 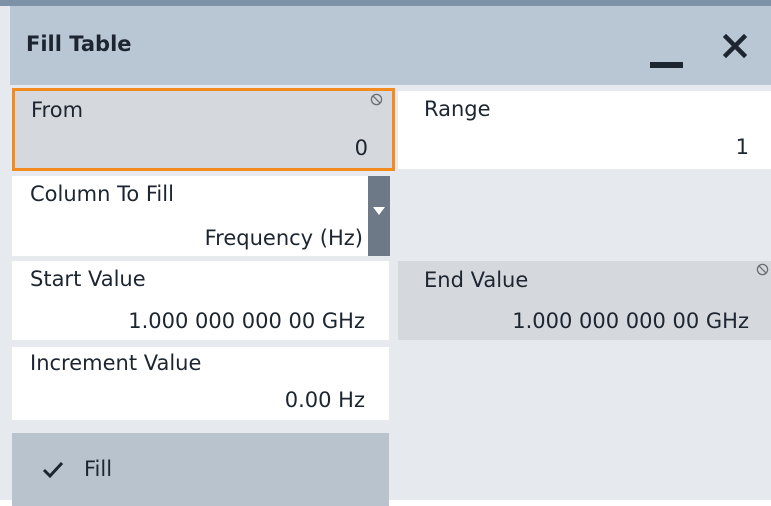 What do you see at coordinates (200, 300) in the screenshot?
I see `start-value-field: Start Value 1.000 000 000 00 GHz` at bounding box center [200, 300].